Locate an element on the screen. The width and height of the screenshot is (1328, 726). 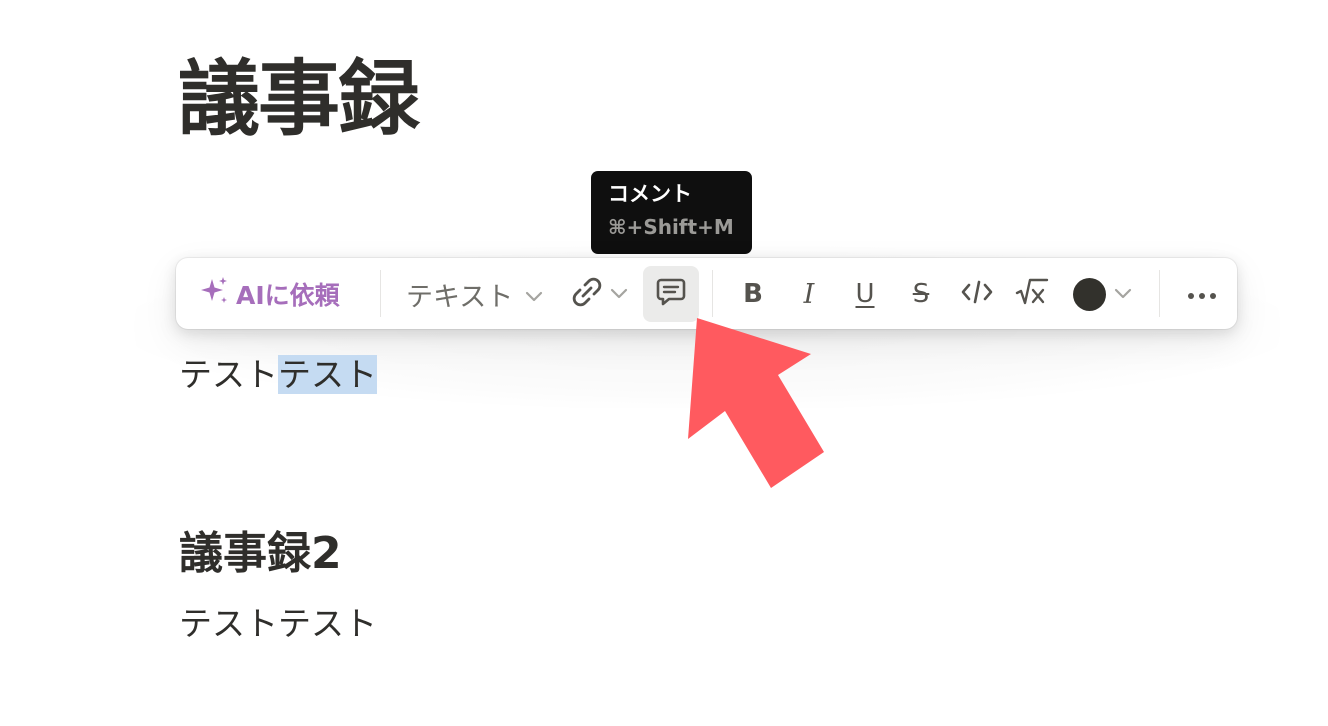
text-type-label: テキスト is located at coordinates (460, 297).